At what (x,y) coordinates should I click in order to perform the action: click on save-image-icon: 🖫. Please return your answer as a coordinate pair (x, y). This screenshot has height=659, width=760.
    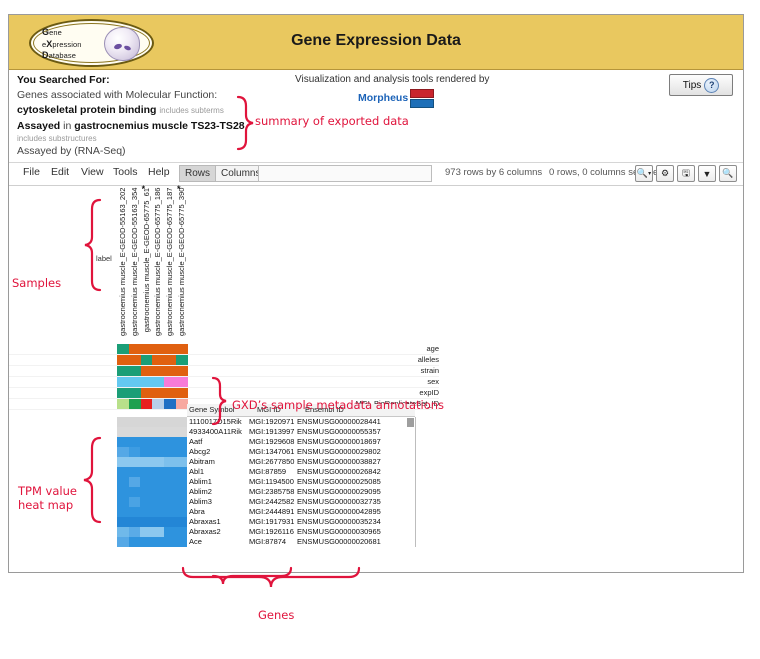
    Looking at the image, I should click on (686, 173).